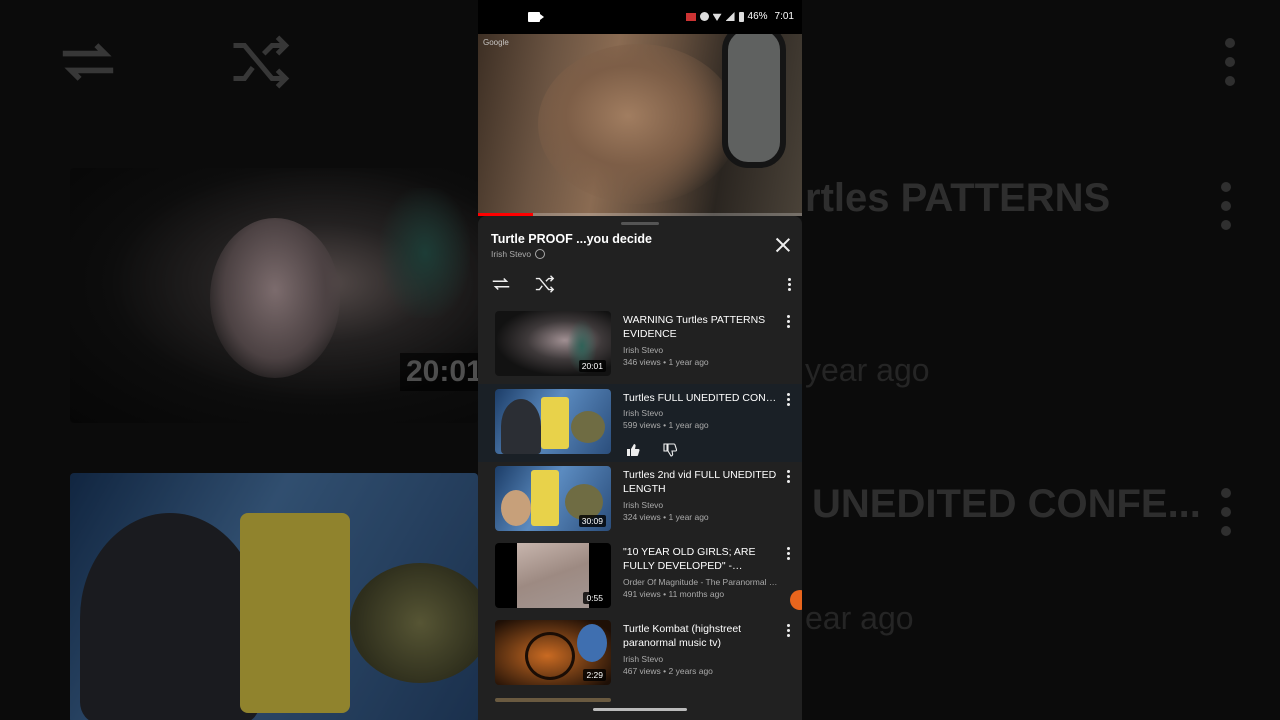 This screenshot has height=720, width=1280. Describe the element at coordinates (553, 700) in the screenshot. I see `next-item-peek` at that location.